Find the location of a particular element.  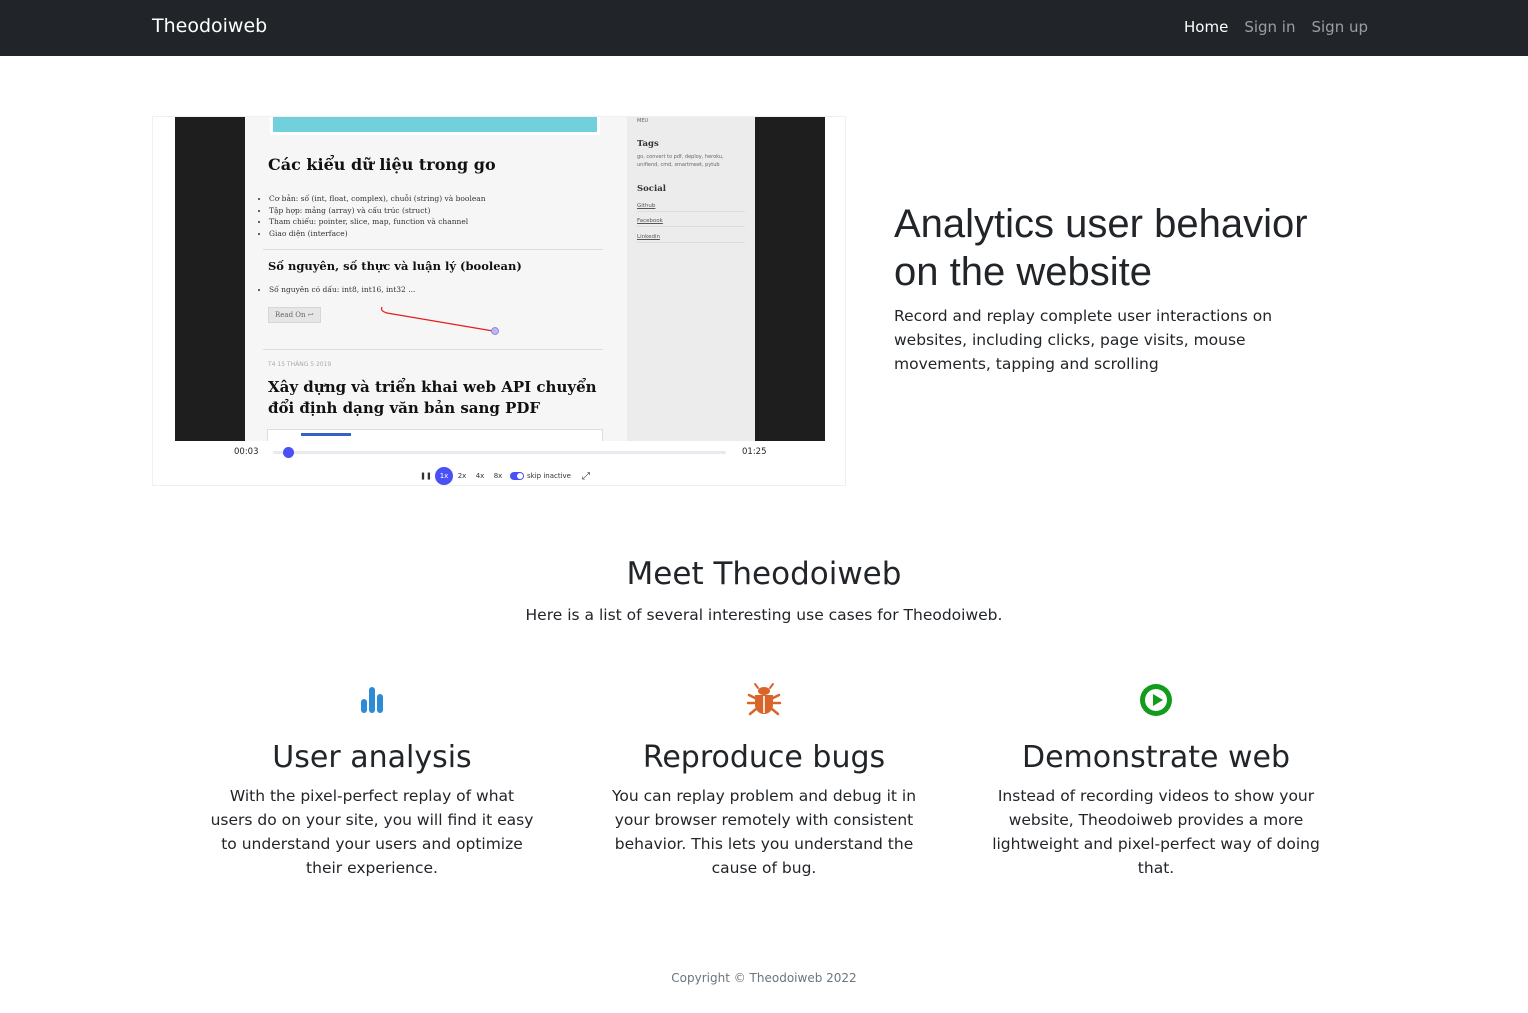

navbar: Theodoiweb Home Sign in Sign up is located at coordinates (764, 28).